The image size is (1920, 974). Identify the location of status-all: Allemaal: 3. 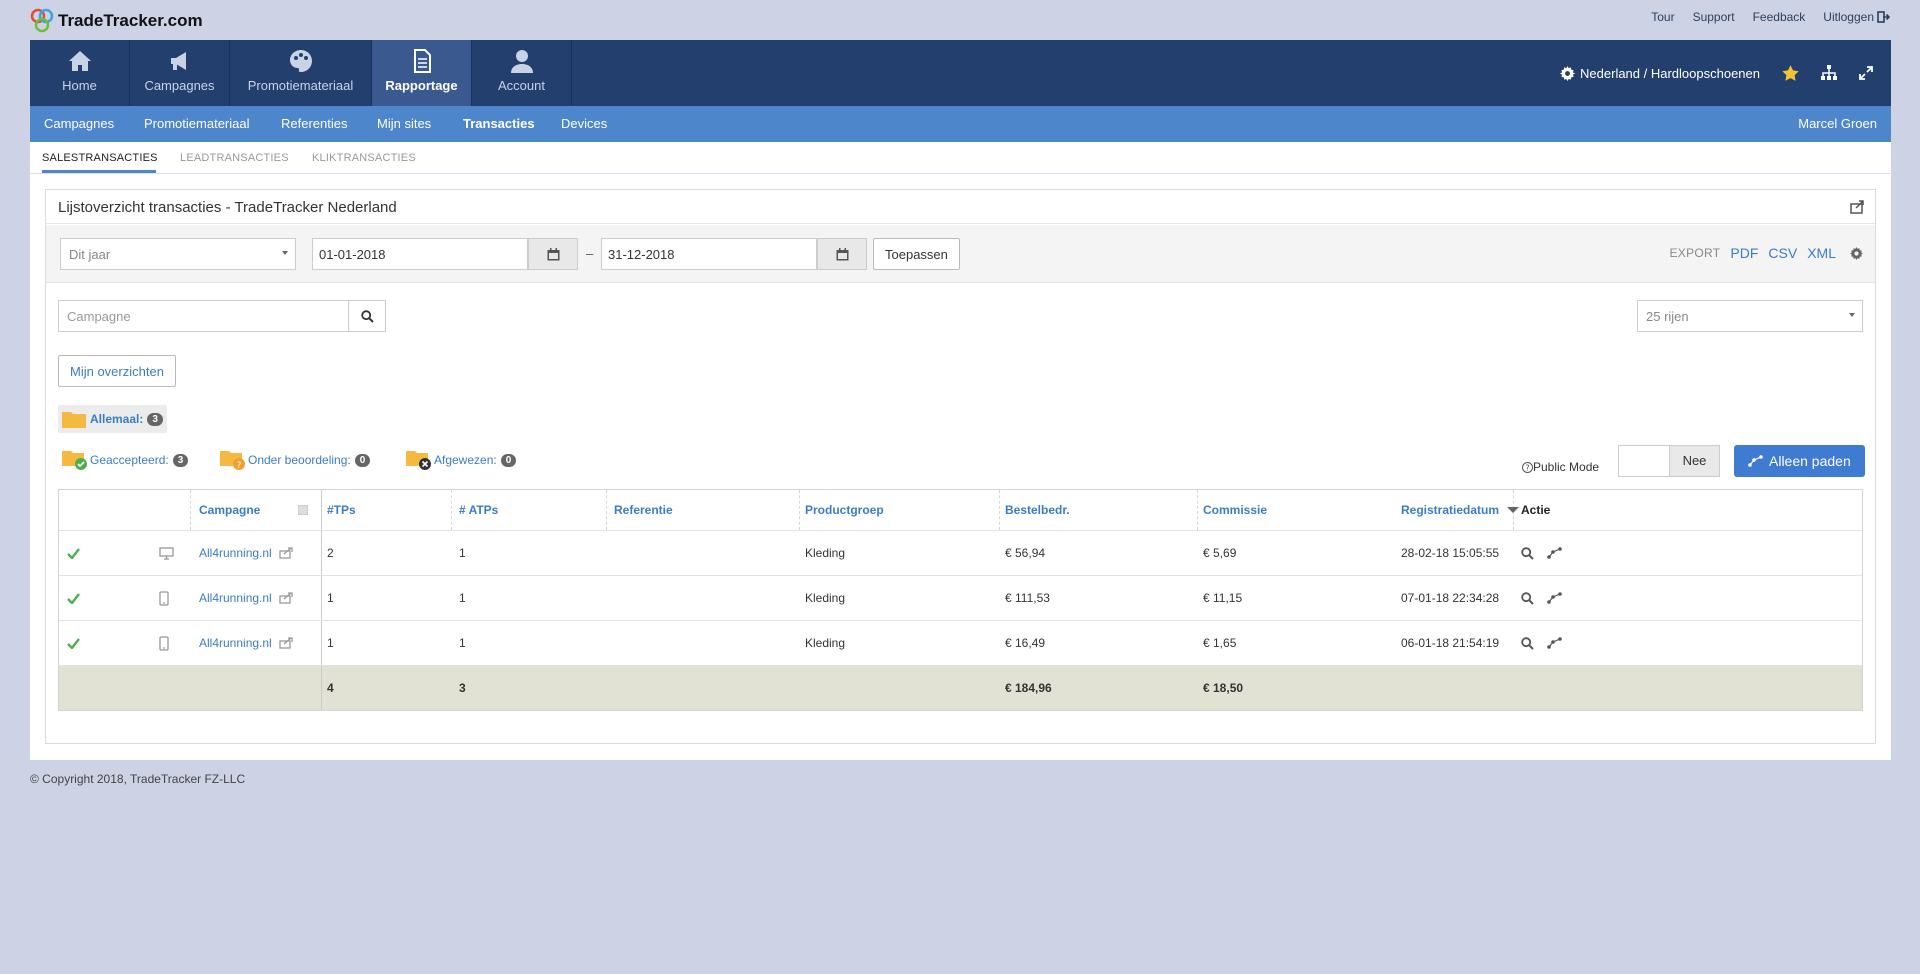
(112, 419).